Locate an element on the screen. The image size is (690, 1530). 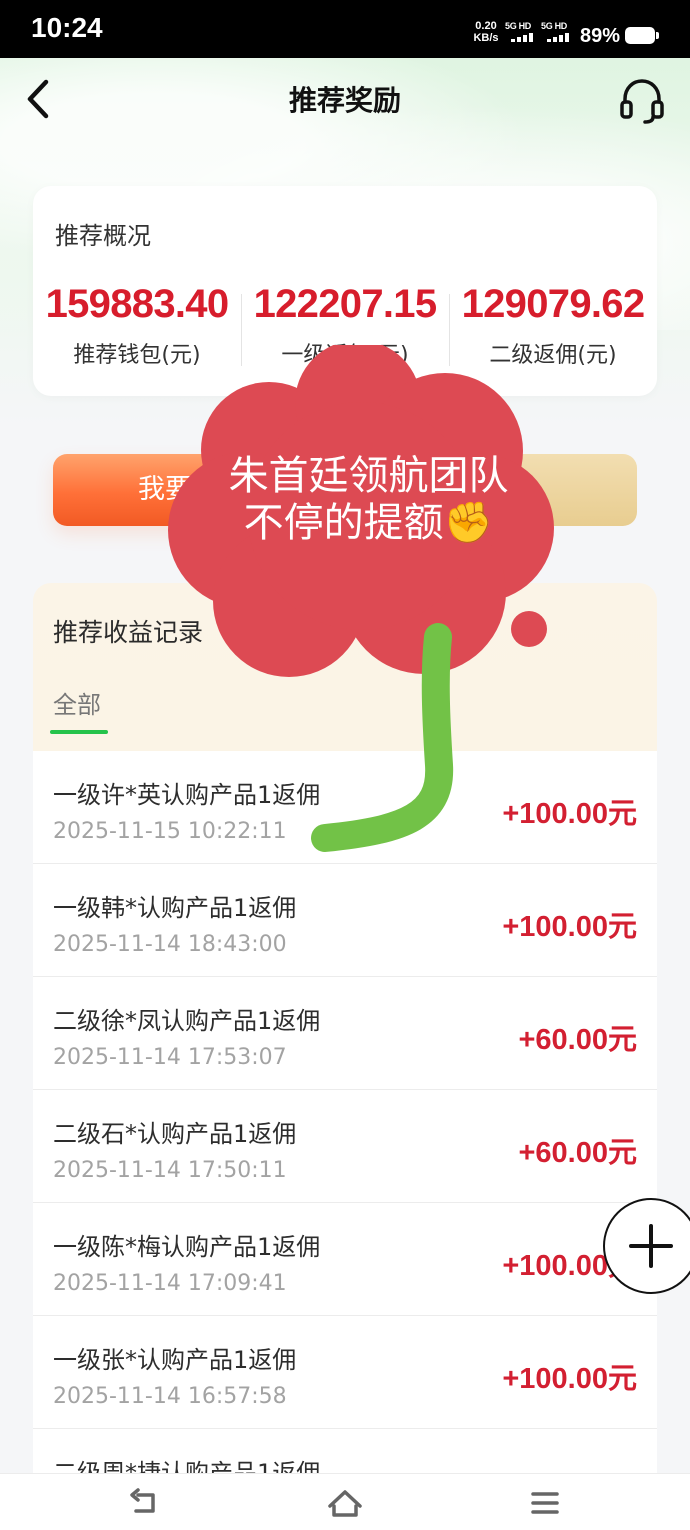
increase-limit-button: 提额 is located at coordinates (498, 490).